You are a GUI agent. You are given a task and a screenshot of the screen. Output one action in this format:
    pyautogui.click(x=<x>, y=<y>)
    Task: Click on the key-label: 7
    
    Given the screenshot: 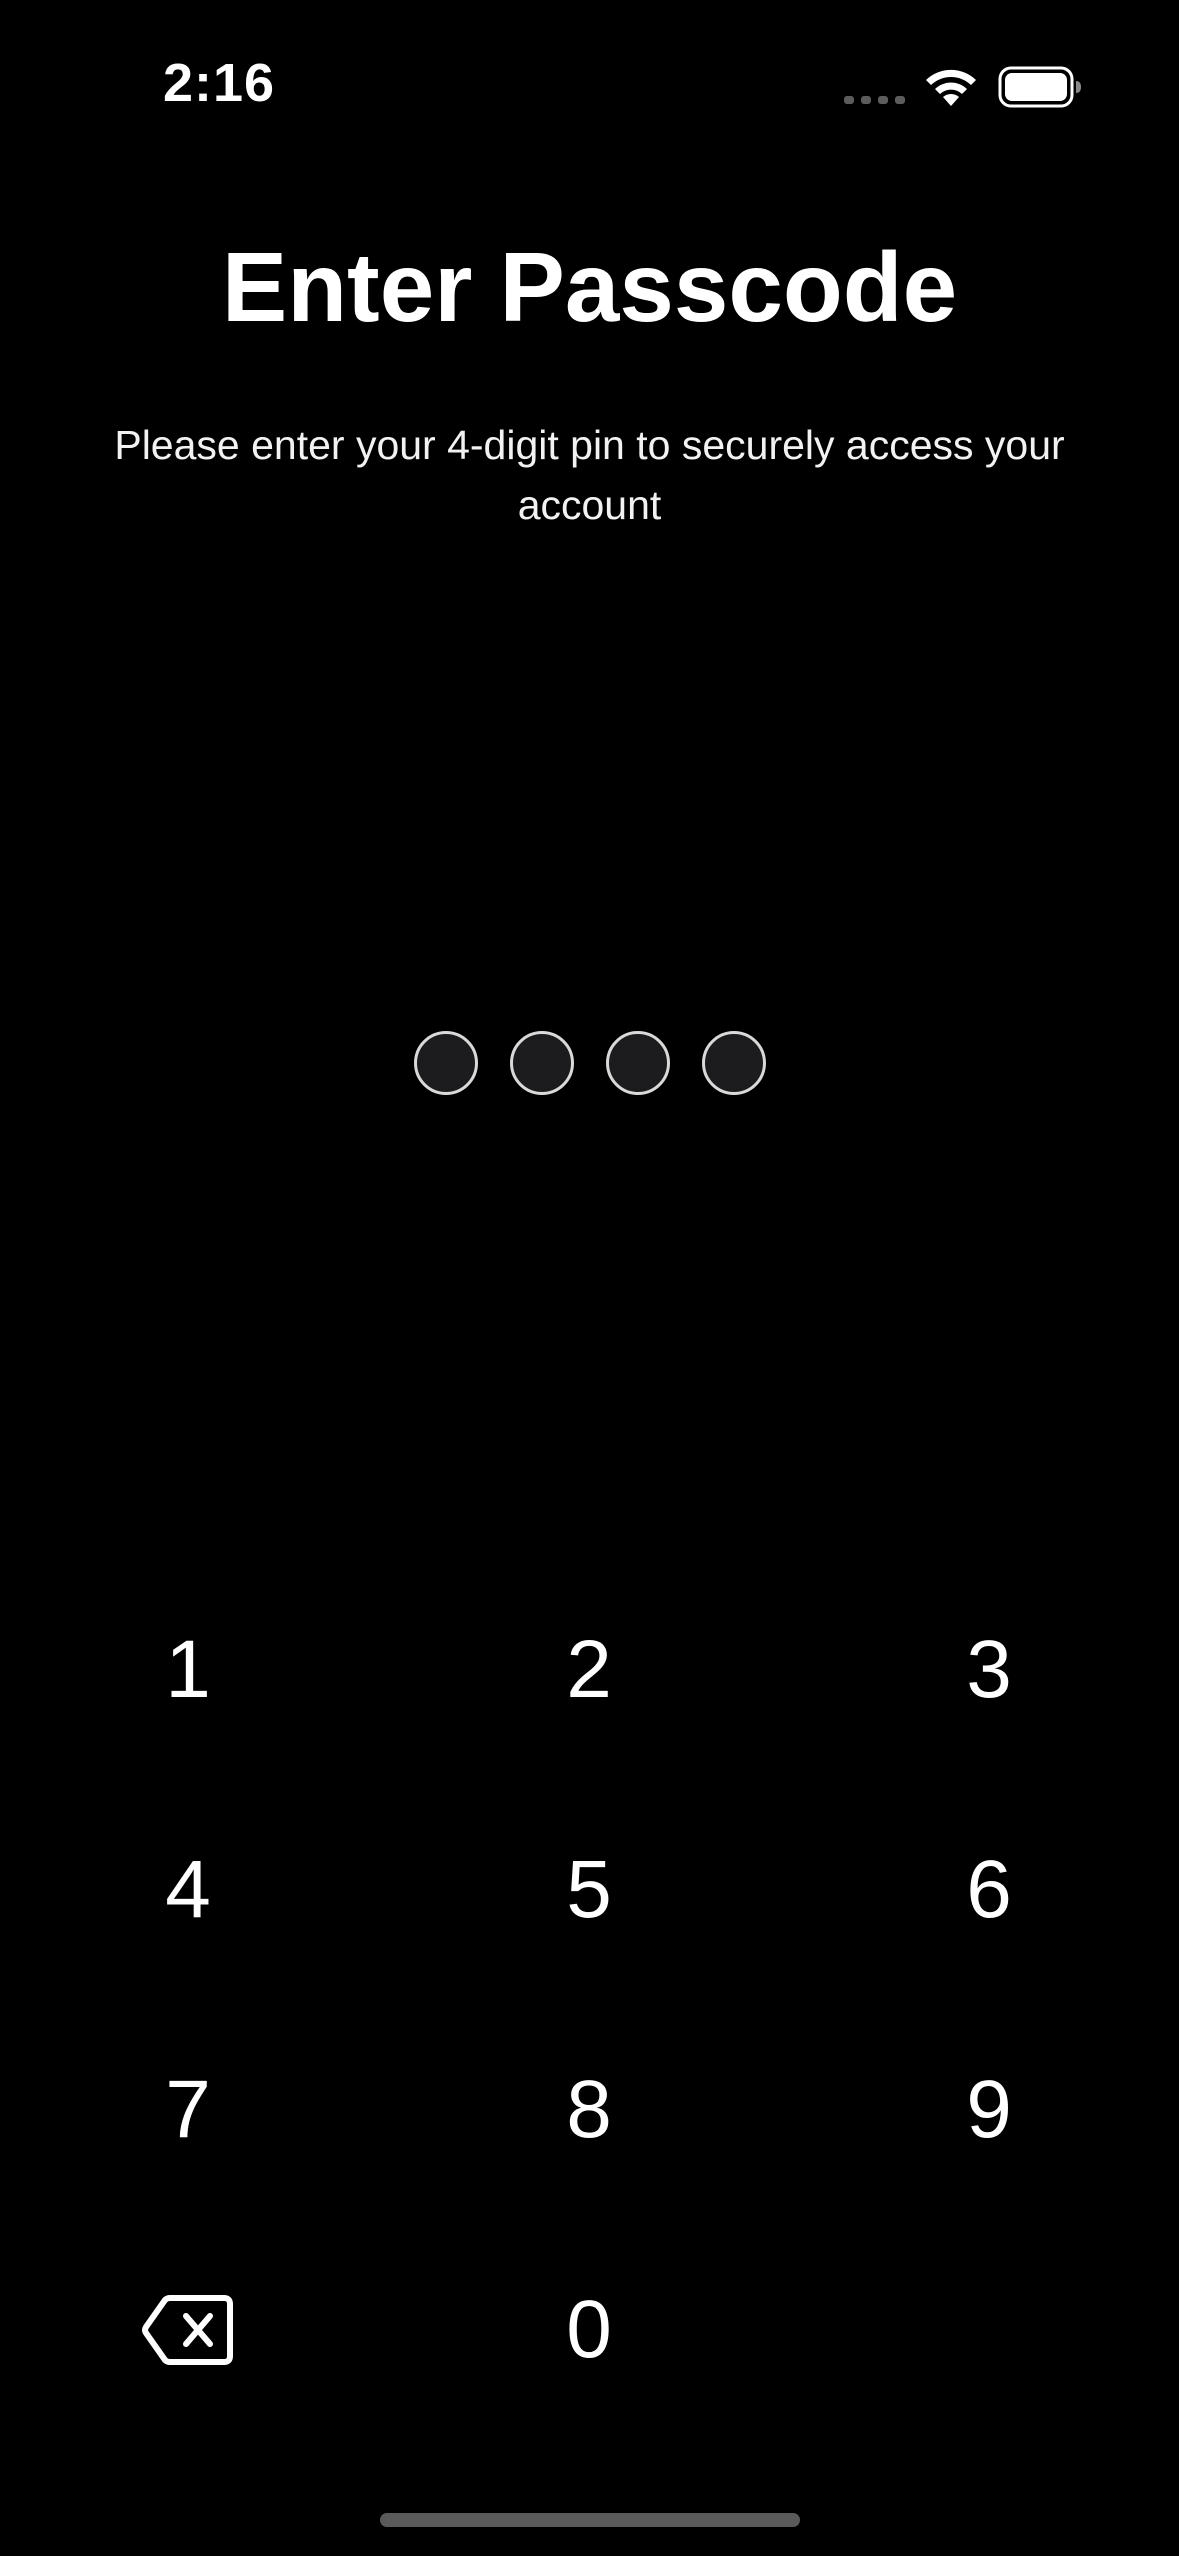 What is the action you would take?
    pyautogui.click(x=188, y=2109)
    